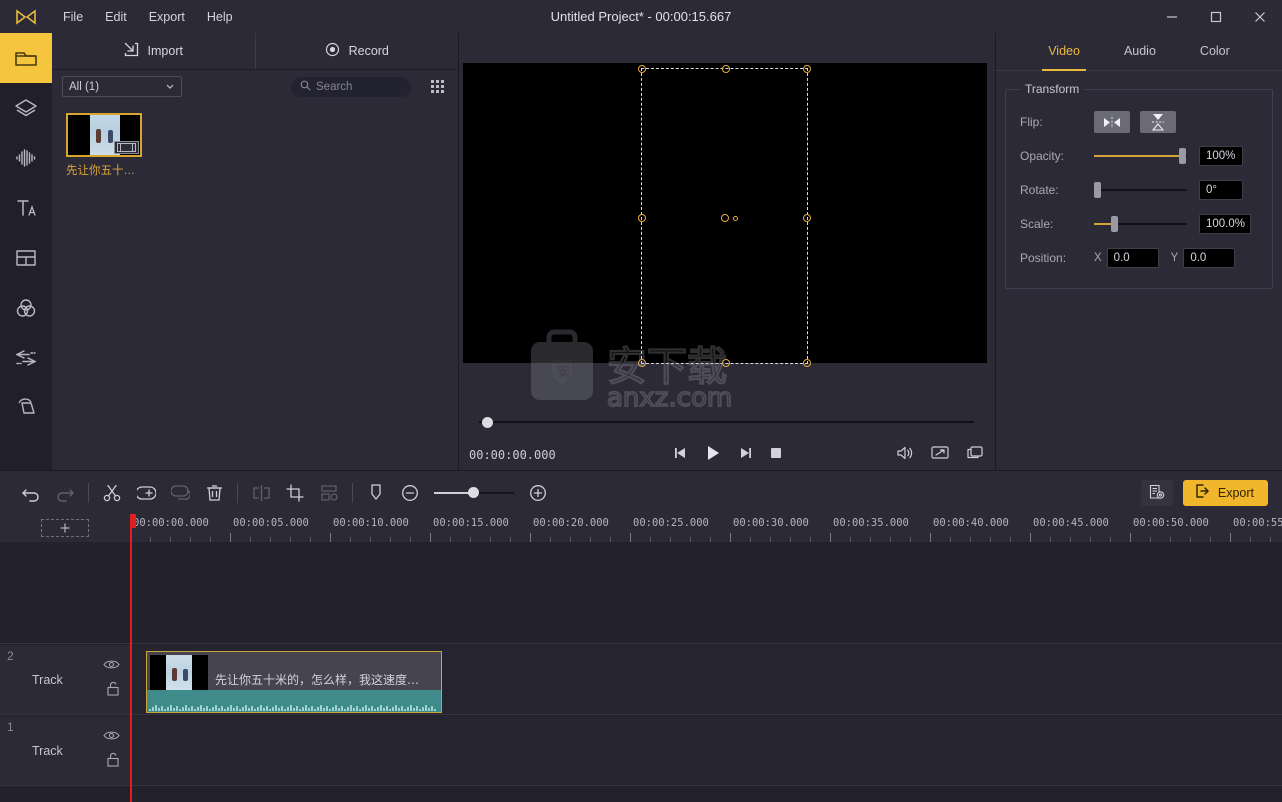 The width and height of the screenshot is (1282, 802). What do you see at coordinates (1132, 258) in the screenshot?
I see `position-x-field: 0.0` at bounding box center [1132, 258].